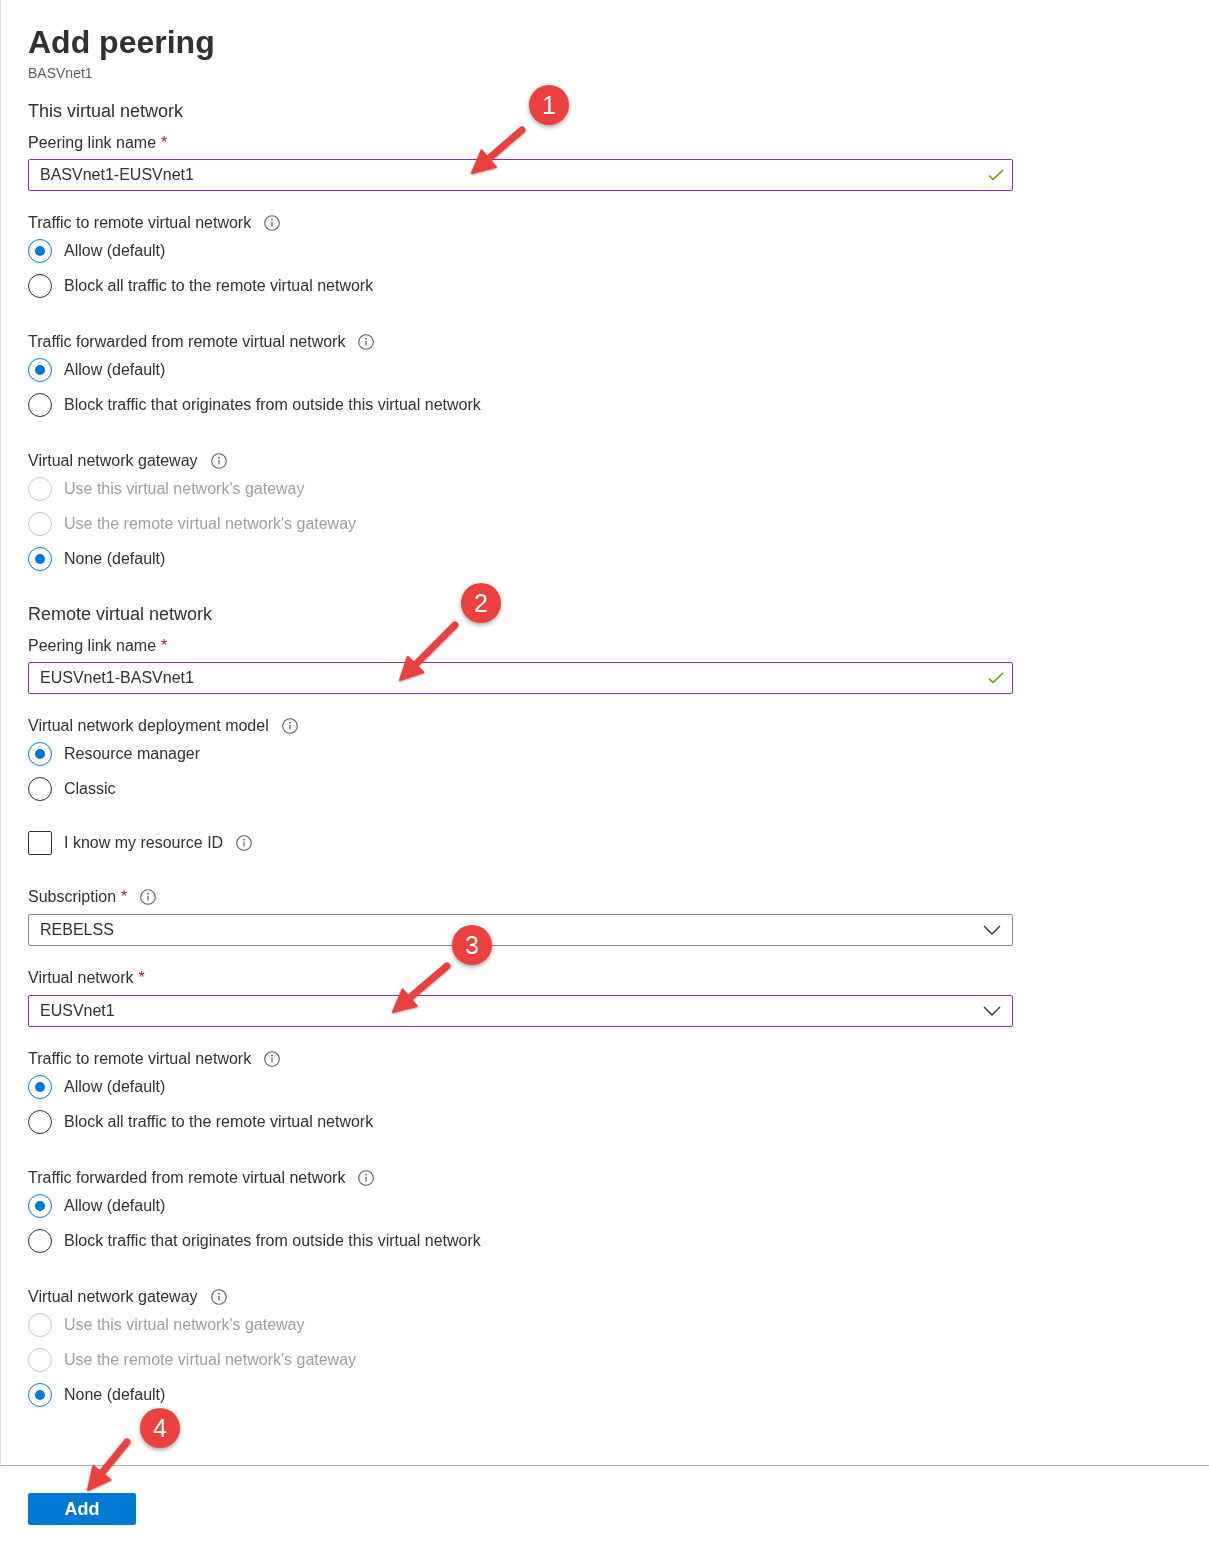  Describe the element at coordinates (481, 603) in the screenshot. I see `callout-badge: 2` at that location.